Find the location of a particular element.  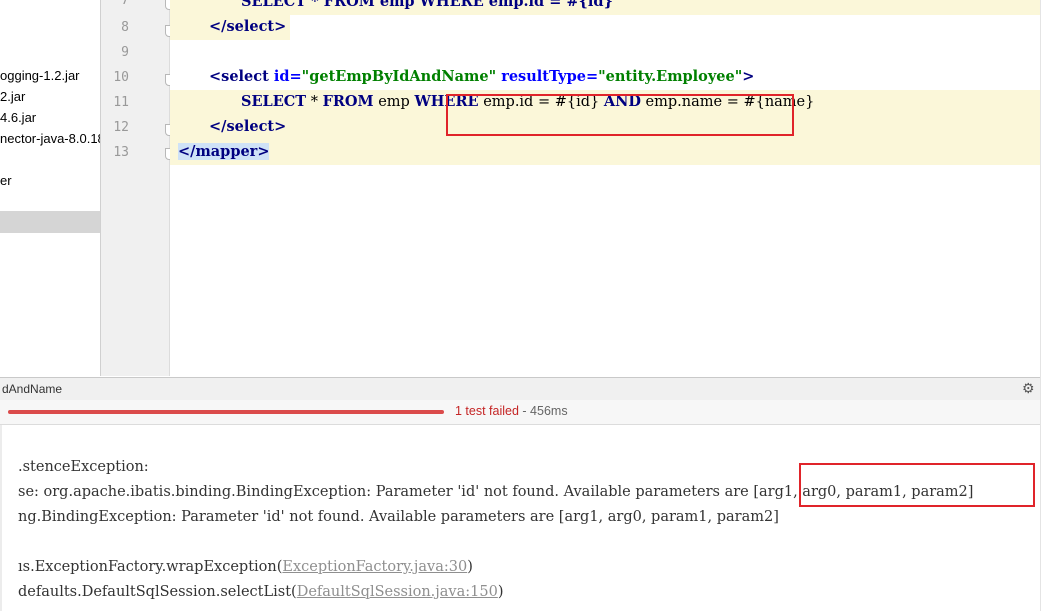

code-line-7: SELECT * FROM emp WHERE emp.id = #{id} is located at coordinates (605, 7).